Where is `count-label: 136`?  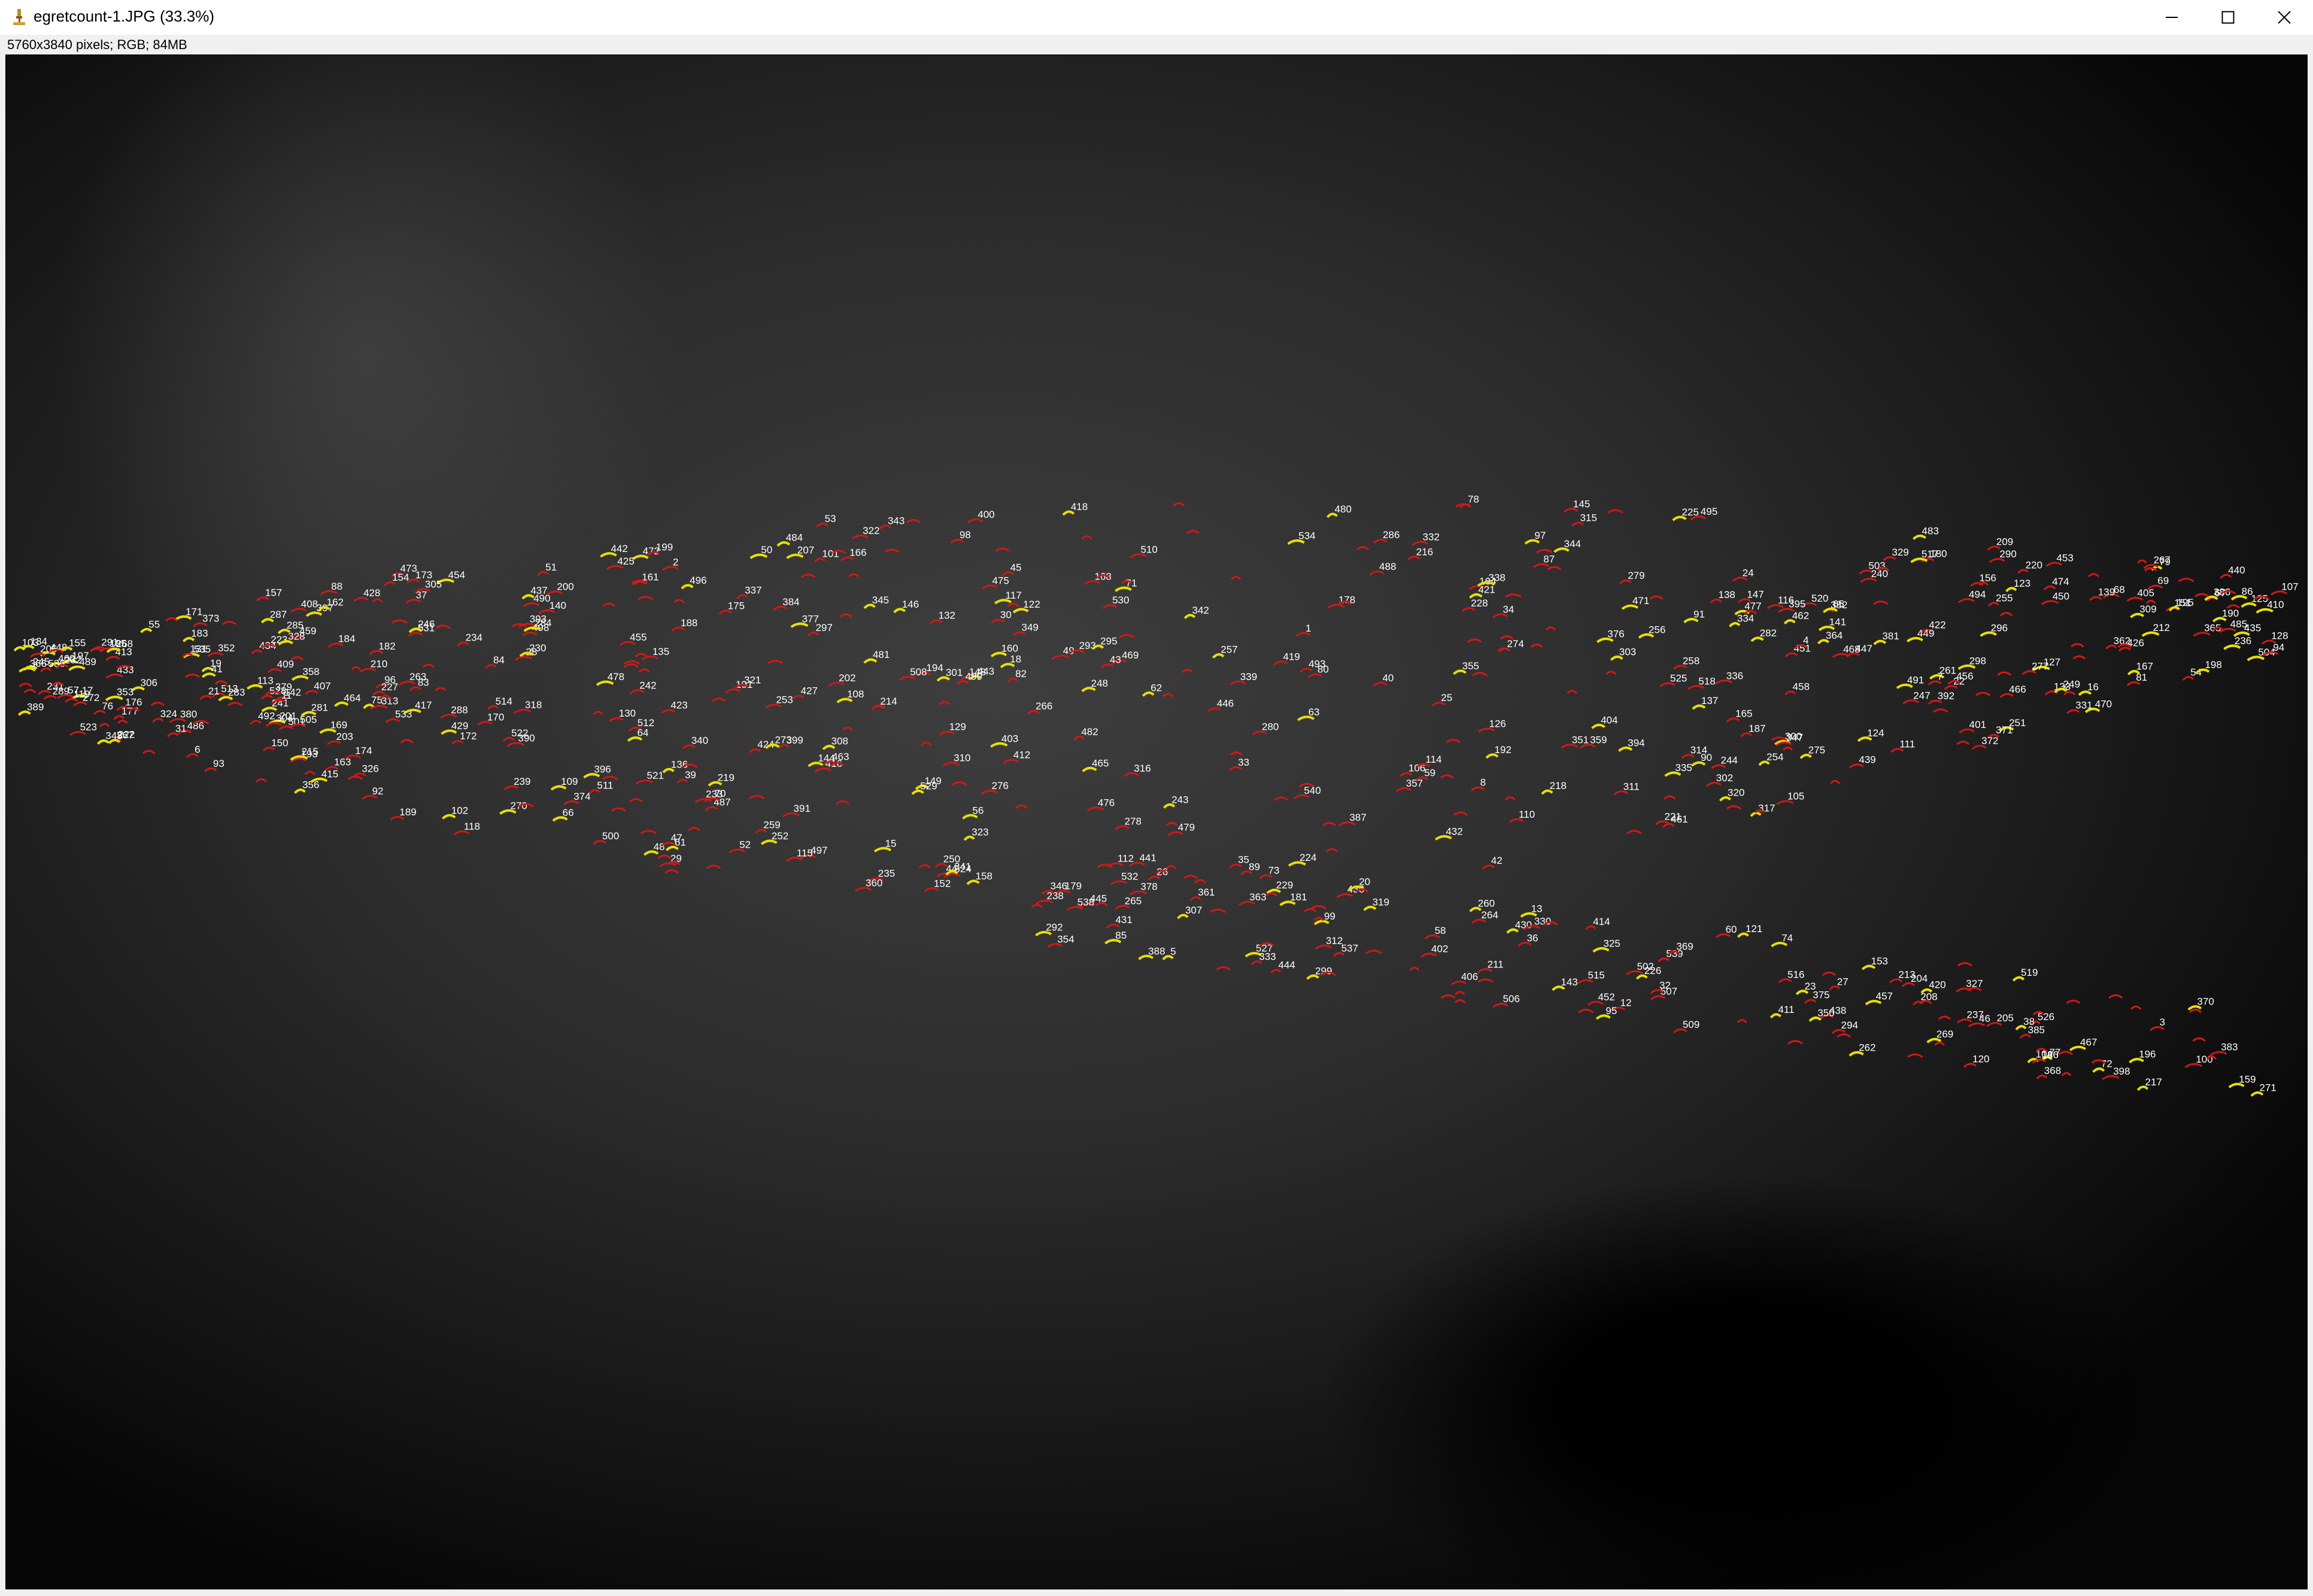
count-label: 136 is located at coordinates (679, 764).